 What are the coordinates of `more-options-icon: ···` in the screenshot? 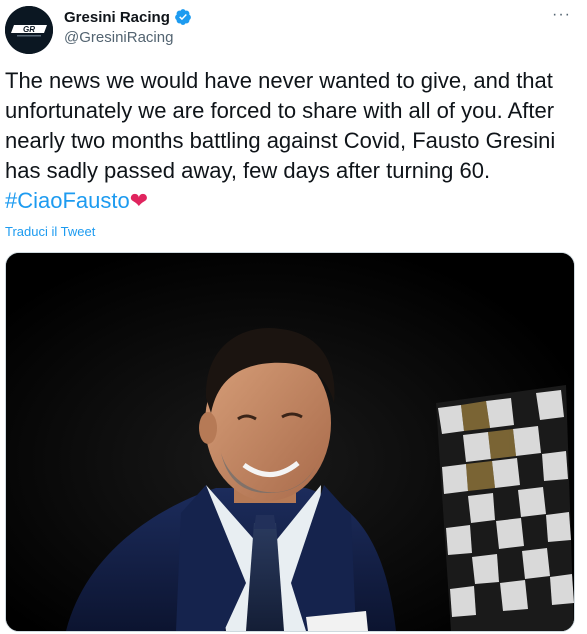 It's located at (561, 15).